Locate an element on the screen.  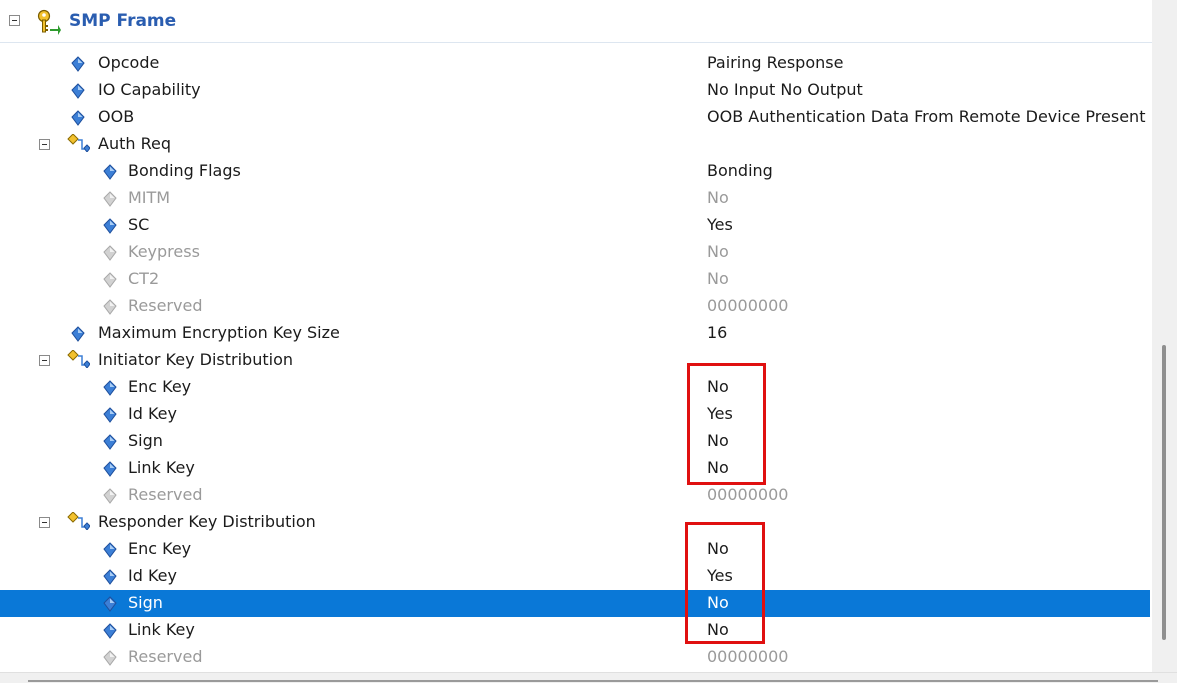
field-name: Responder Key Distribution is located at coordinates (207, 521).